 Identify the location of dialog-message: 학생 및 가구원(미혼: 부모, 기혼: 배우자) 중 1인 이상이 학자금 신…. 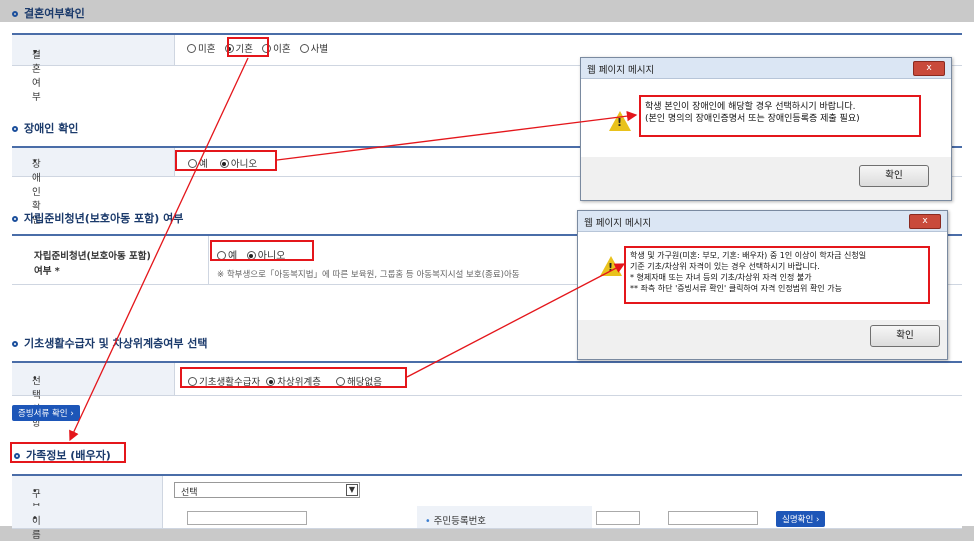
(748, 272).